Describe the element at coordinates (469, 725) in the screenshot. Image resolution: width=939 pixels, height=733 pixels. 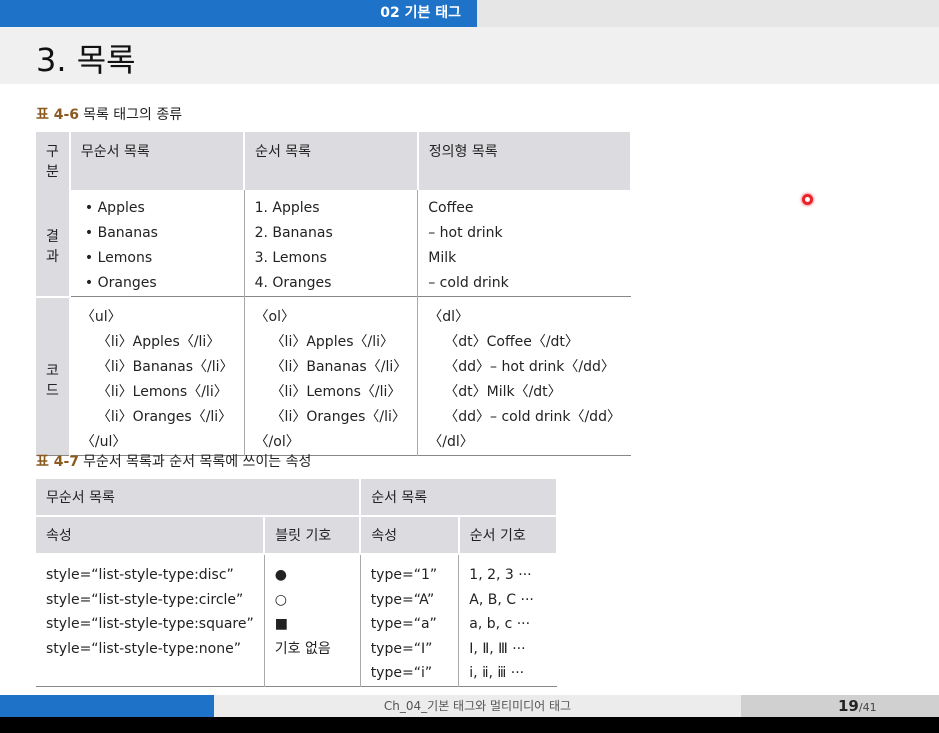
I see `bottom-edge` at that location.